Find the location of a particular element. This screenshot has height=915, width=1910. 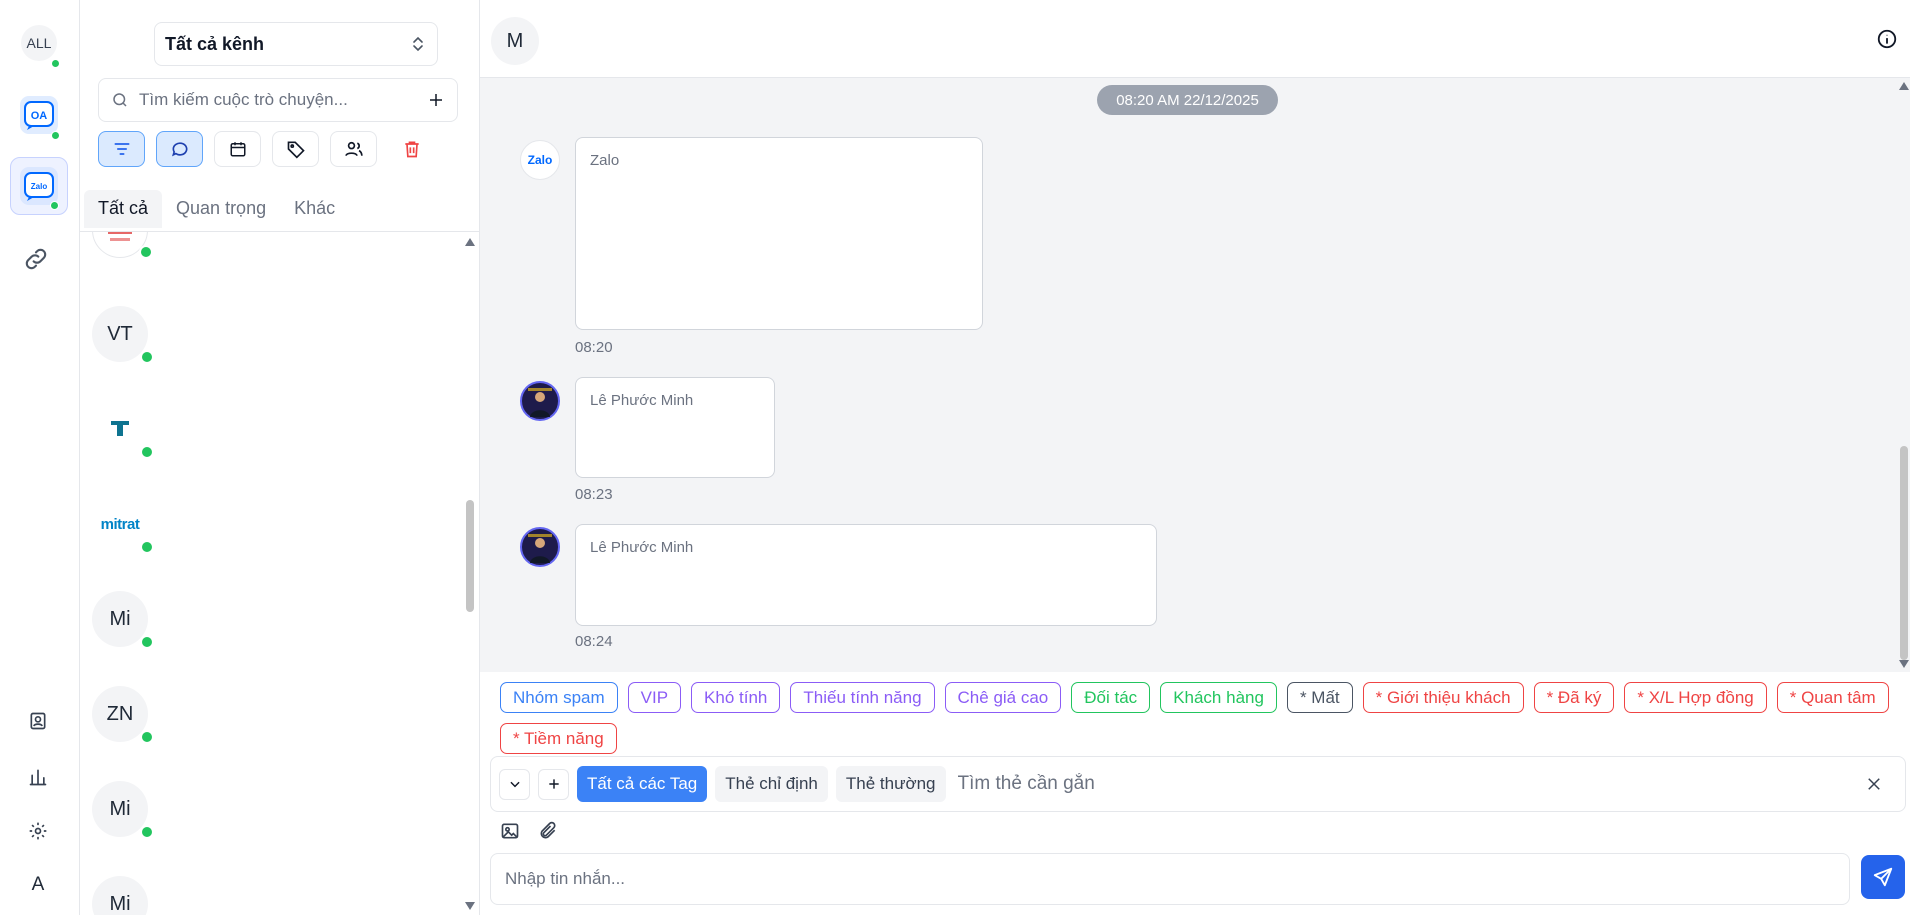

all-label: ALL is located at coordinates (39, 43).